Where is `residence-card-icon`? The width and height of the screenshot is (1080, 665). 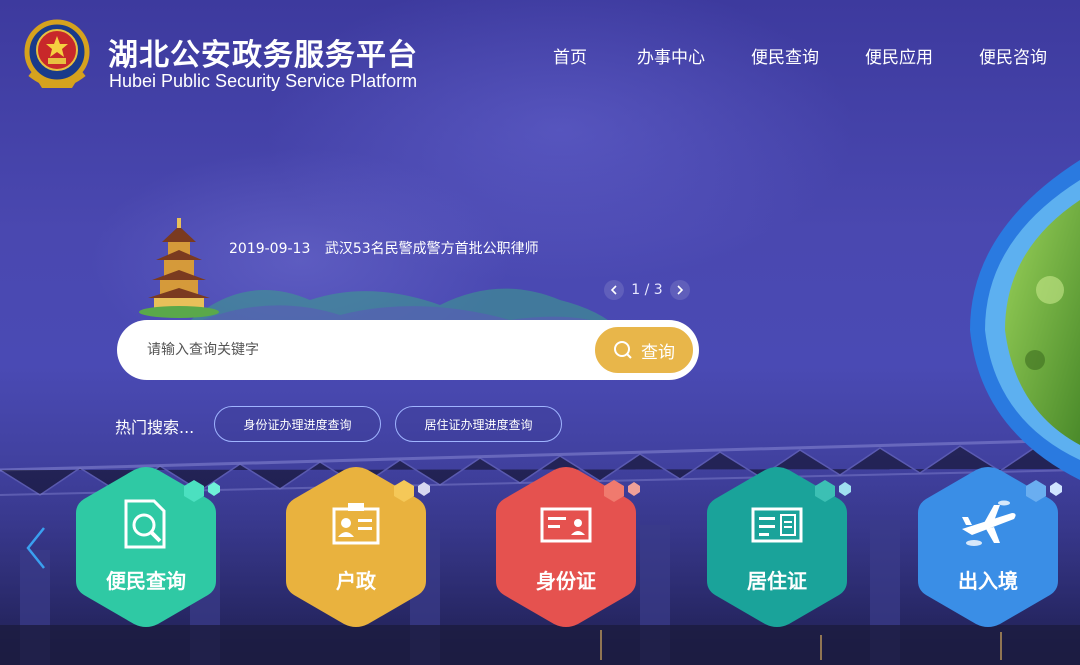 residence-card-icon is located at coordinates (777, 525).